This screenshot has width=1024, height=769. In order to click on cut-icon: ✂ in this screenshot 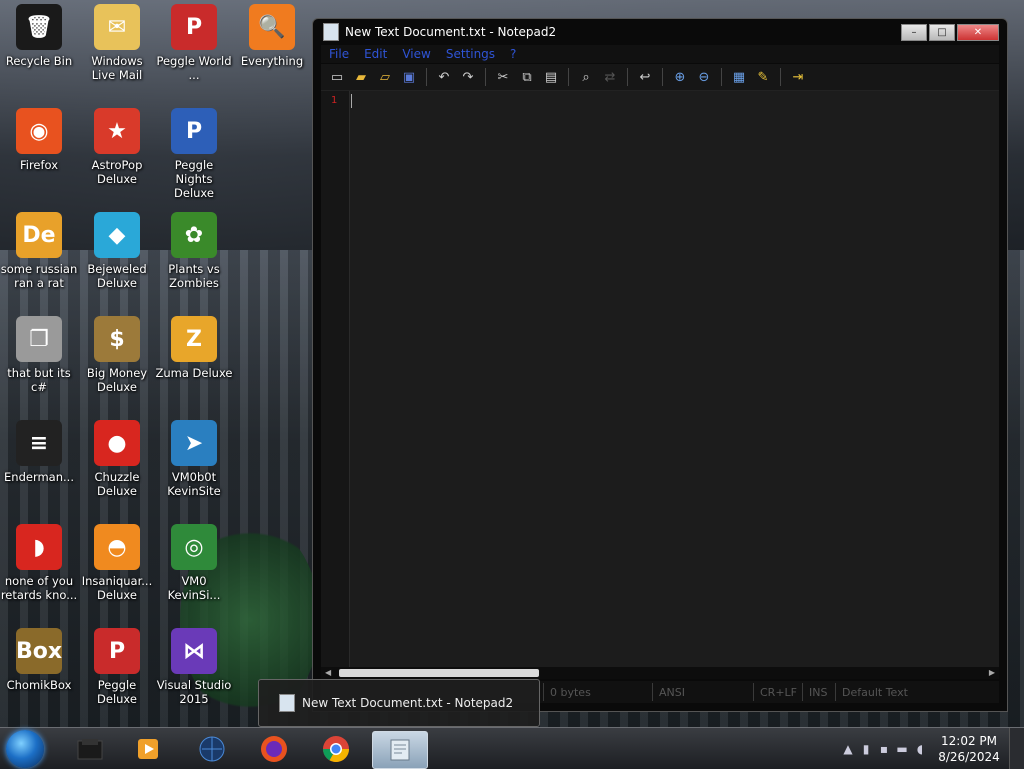, I will do `click(503, 77)`.